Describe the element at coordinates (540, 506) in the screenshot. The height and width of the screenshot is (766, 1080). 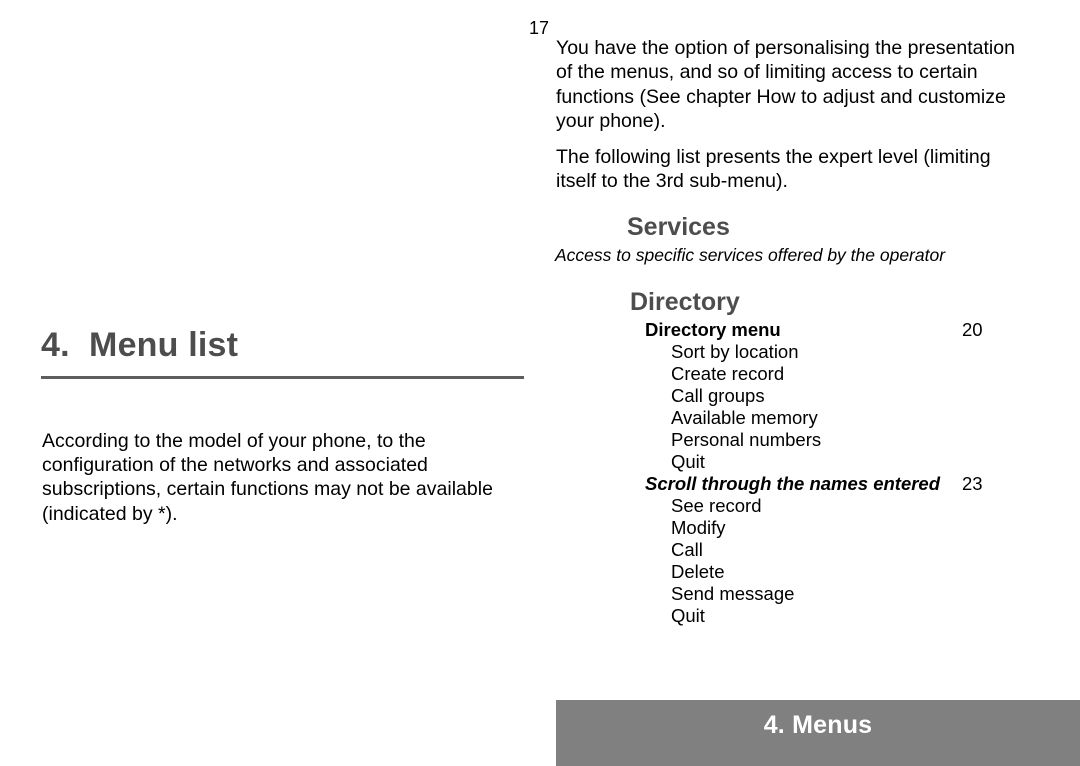
I see `menu-subitem-row: See record` at that location.